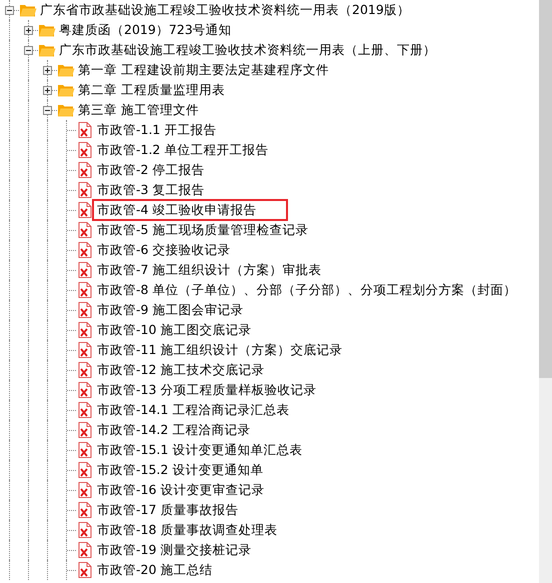 The image size is (552, 583). What do you see at coordinates (190, 210) in the screenshot?
I see `file-label: 市政管-4 竣工验收申请报告` at bounding box center [190, 210].